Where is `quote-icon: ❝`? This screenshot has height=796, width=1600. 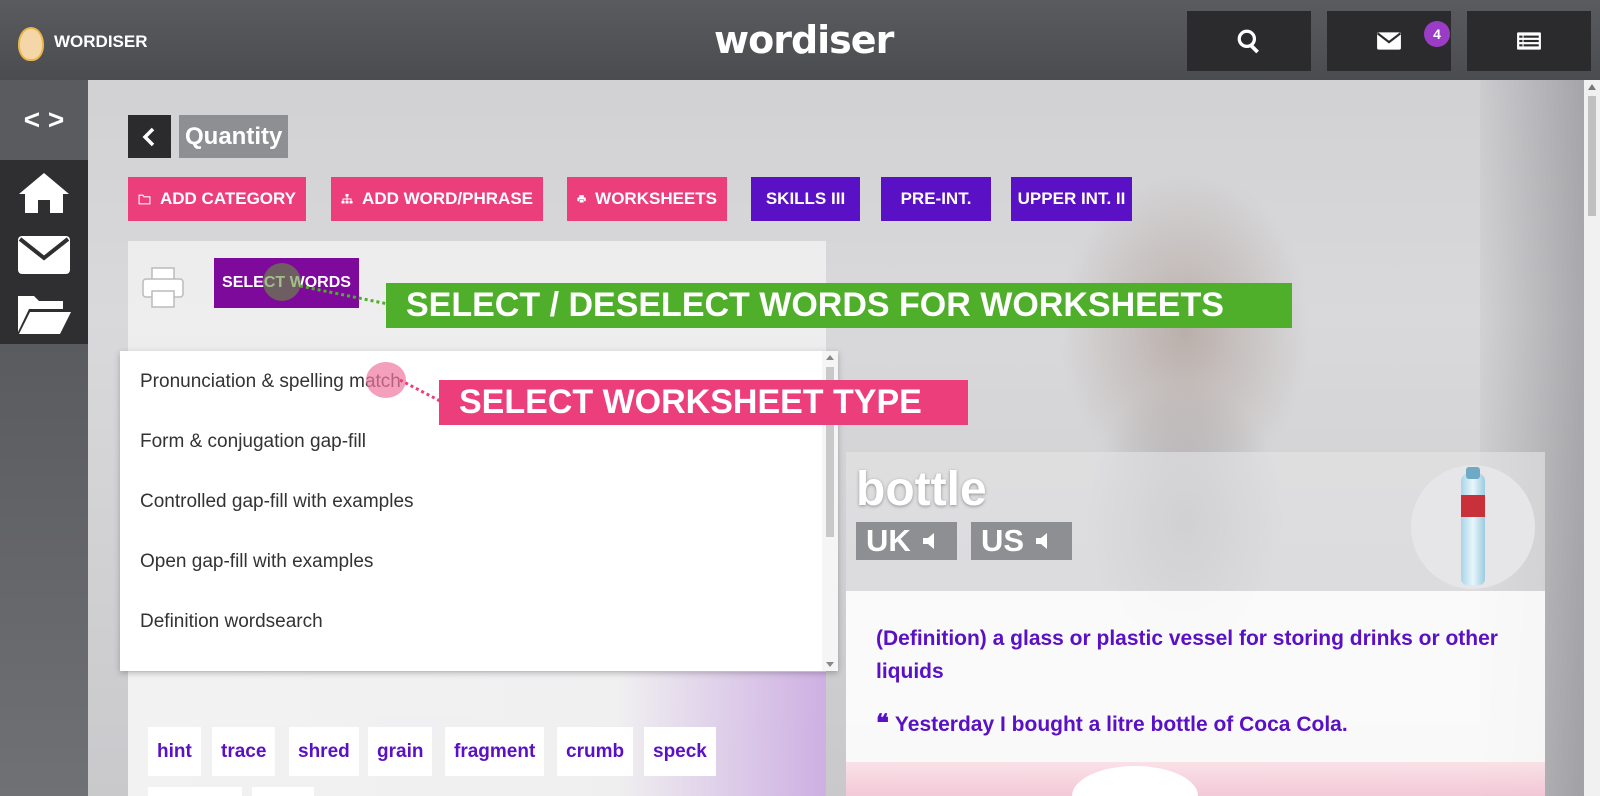 quote-icon: ❝ is located at coordinates (882, 722).